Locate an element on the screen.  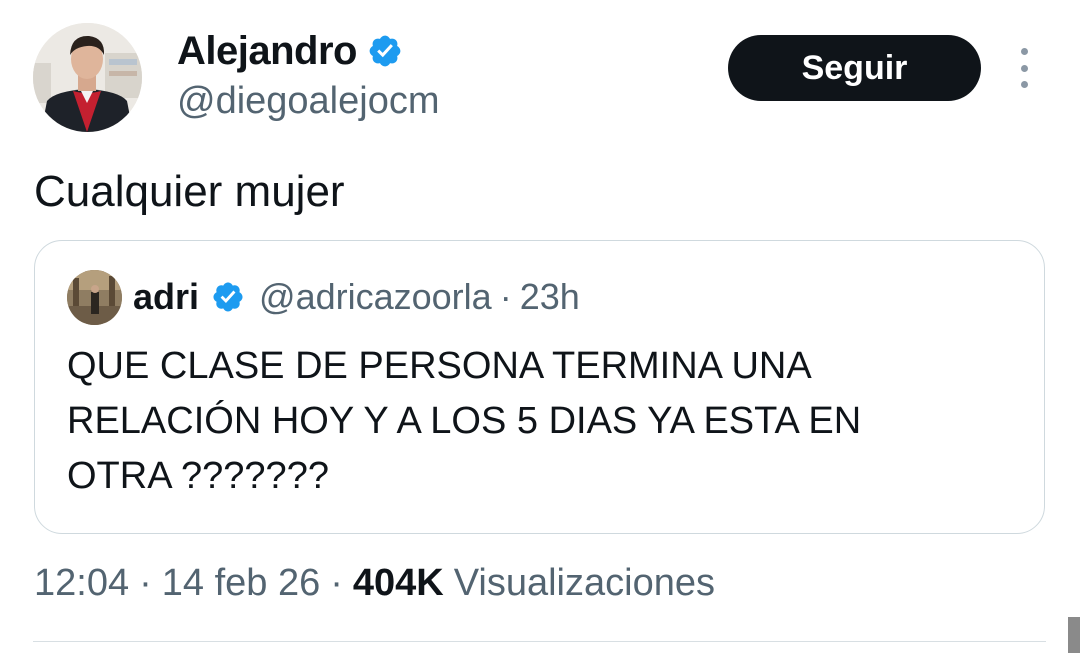
views-count: 404K is located at coordinates (398, 583).